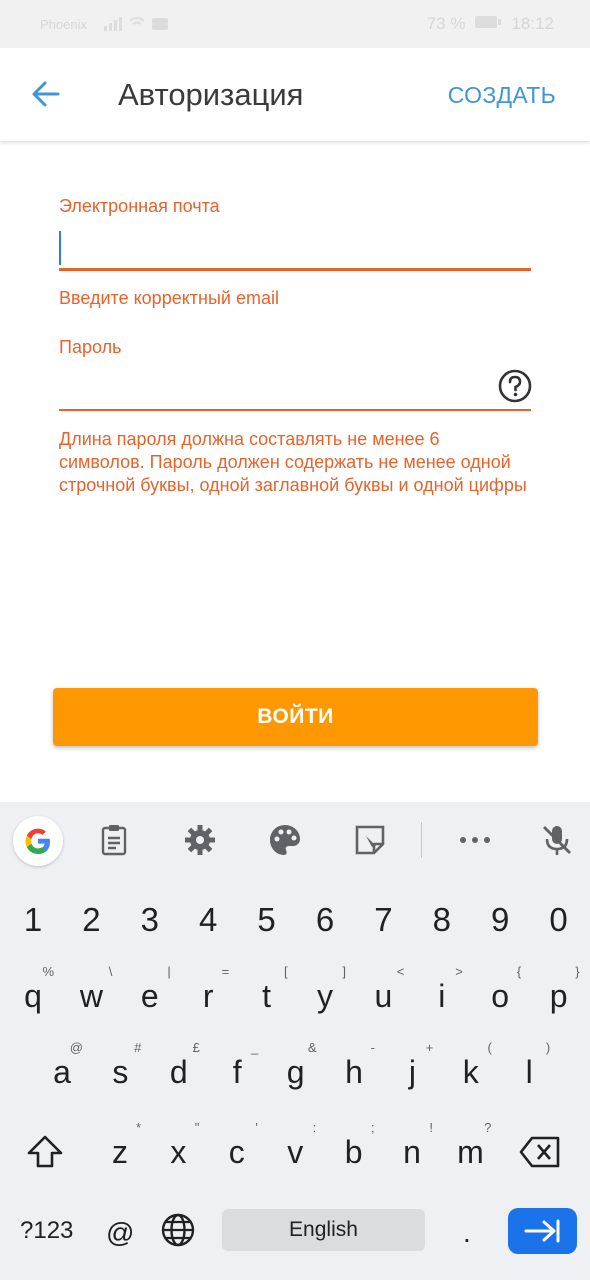  I want to click on space-bar: English, so click(323, 1230).